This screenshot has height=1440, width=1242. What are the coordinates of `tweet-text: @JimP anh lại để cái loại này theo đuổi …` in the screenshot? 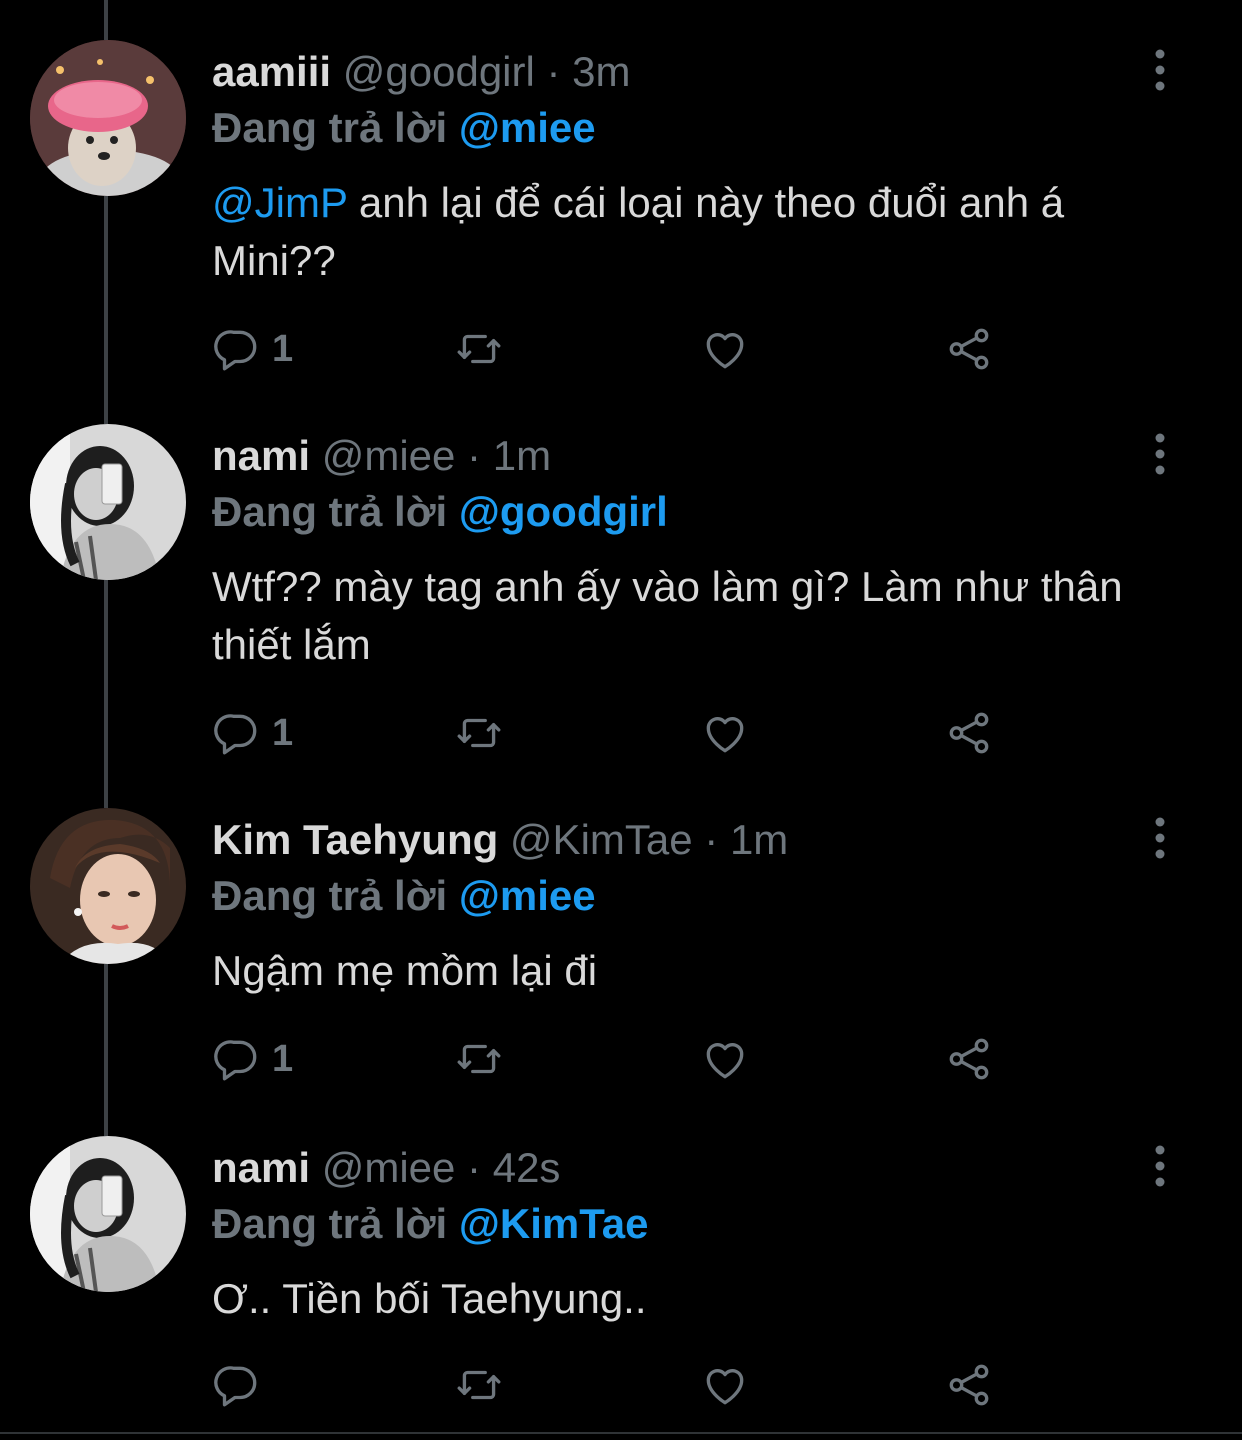 It's located at (702, 232).